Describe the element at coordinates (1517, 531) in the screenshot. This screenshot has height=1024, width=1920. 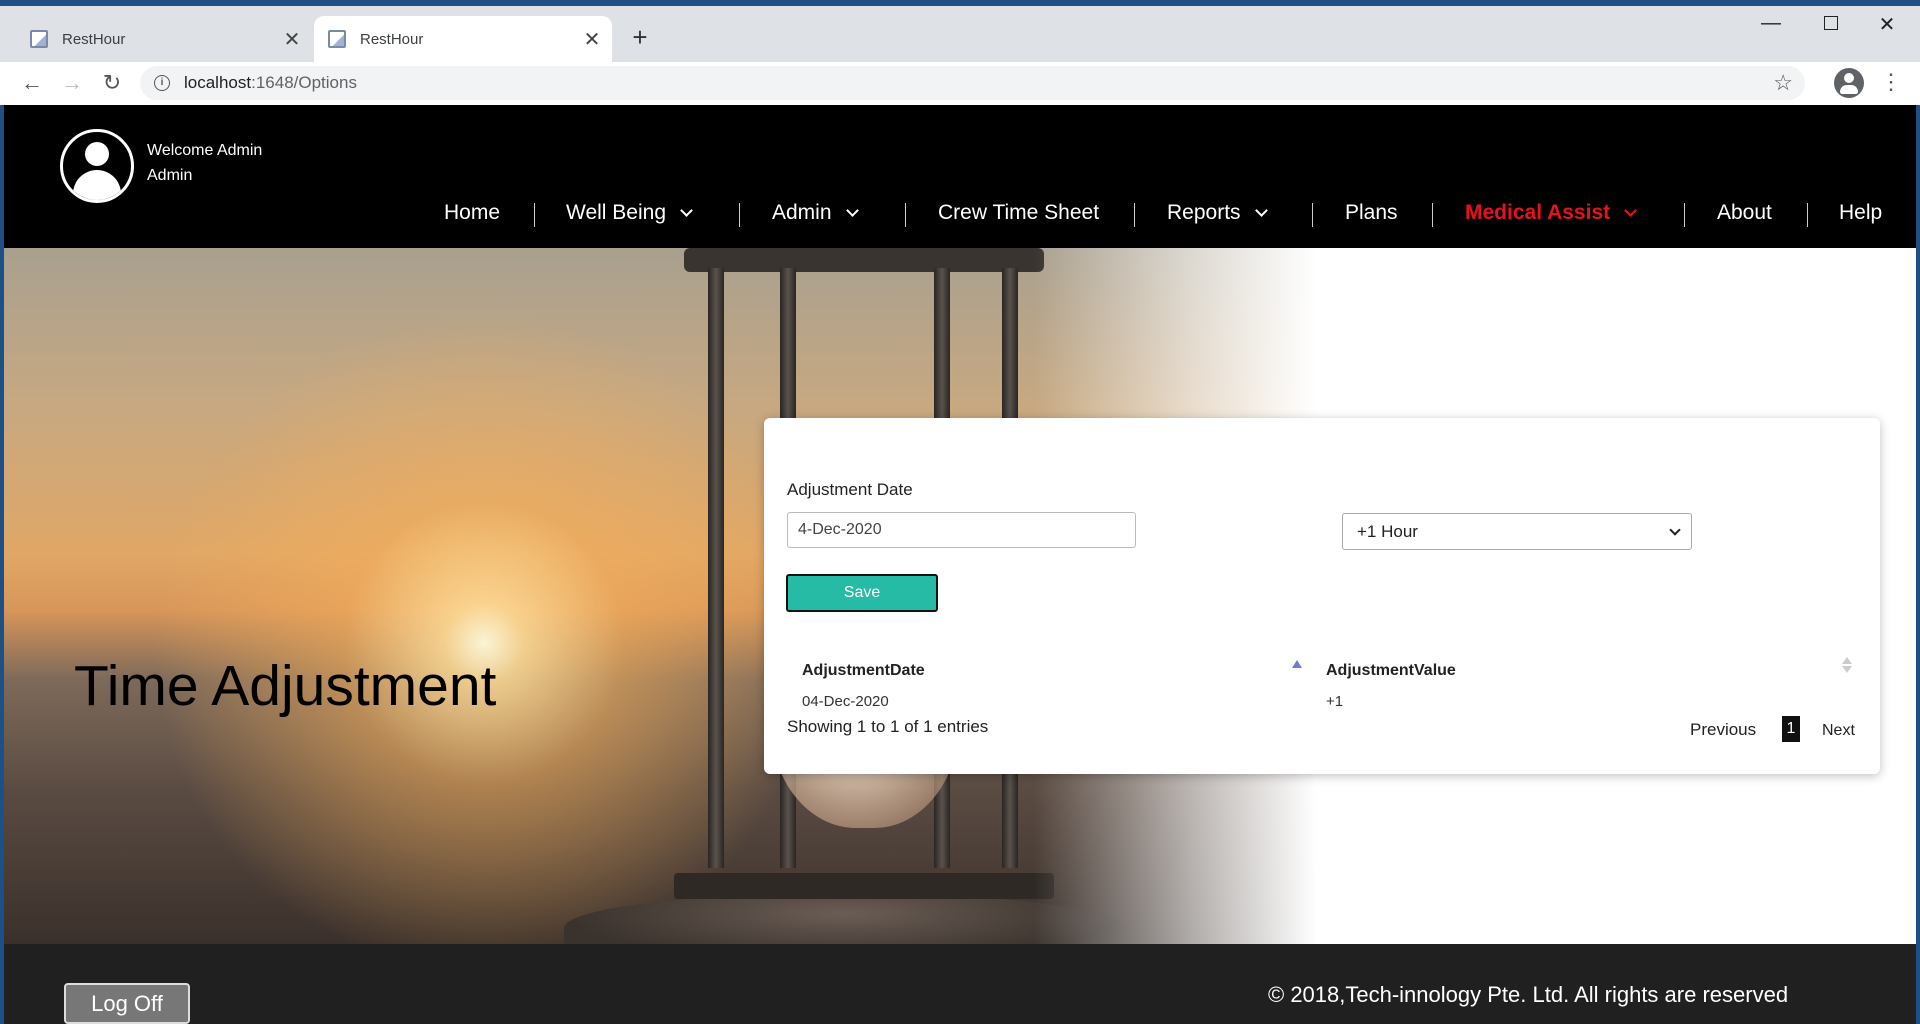
I see `adjustment-hour-select: +1 Hour` at that location.